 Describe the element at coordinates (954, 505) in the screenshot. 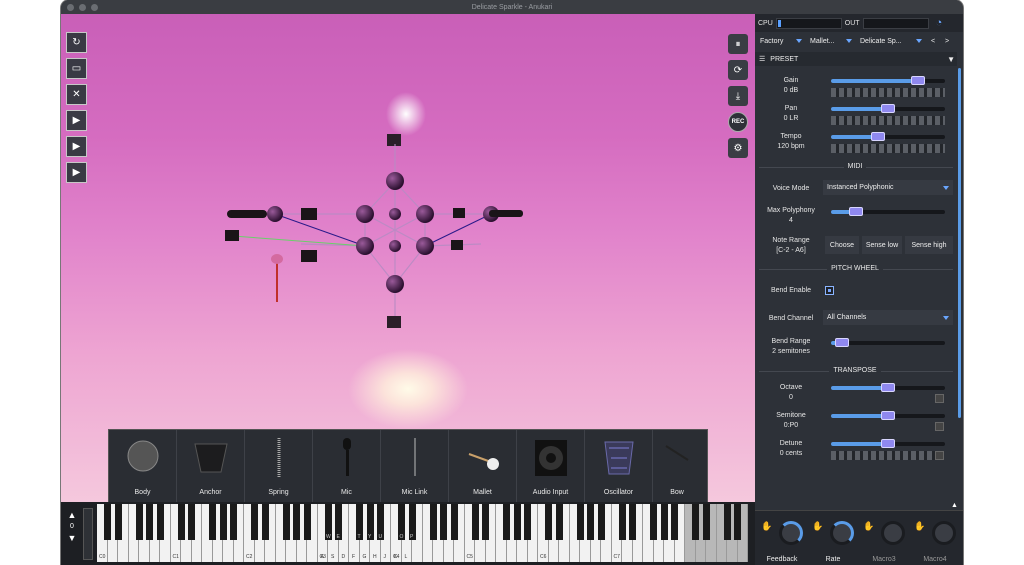

I see `collapse-icon: ▲` at that location.